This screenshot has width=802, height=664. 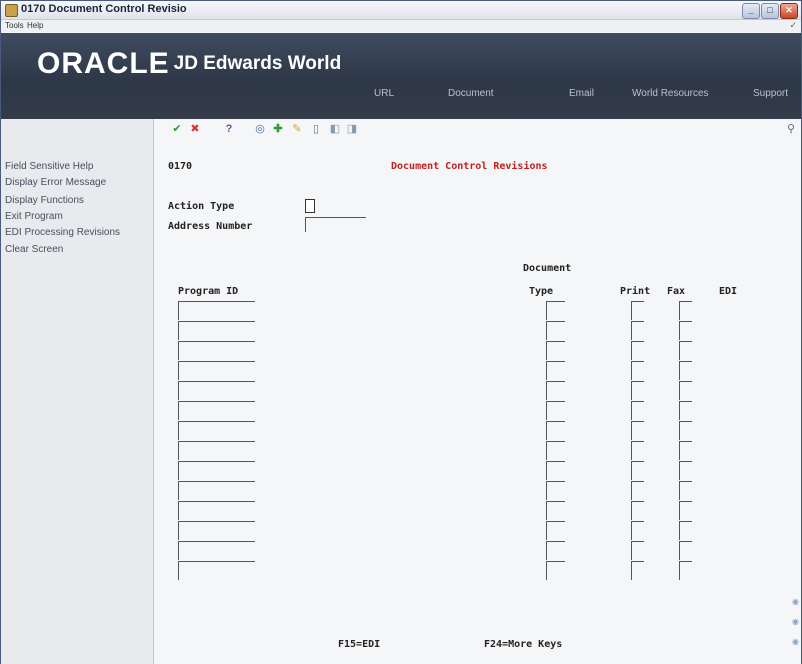 I want to click on sidebar-item-clear-screen: Clear Screen, so click(x=34, y=249).